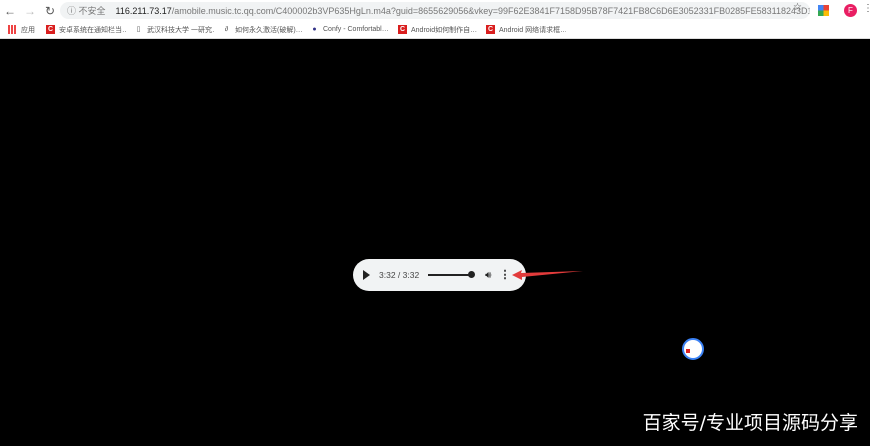 The width and height of the screenshot is (870, 446). Describe the element at coordinates (850, 10) in the screenshot. I see `avatar: F` at that location.